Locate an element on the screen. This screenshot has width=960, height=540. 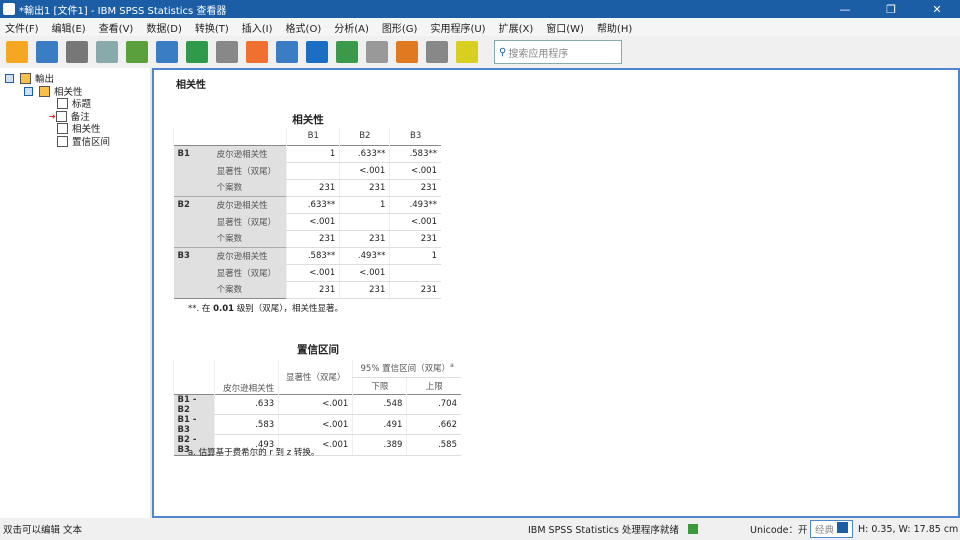
tree-node-ci-table: 置信区间 is located at coordinates (83, 141).